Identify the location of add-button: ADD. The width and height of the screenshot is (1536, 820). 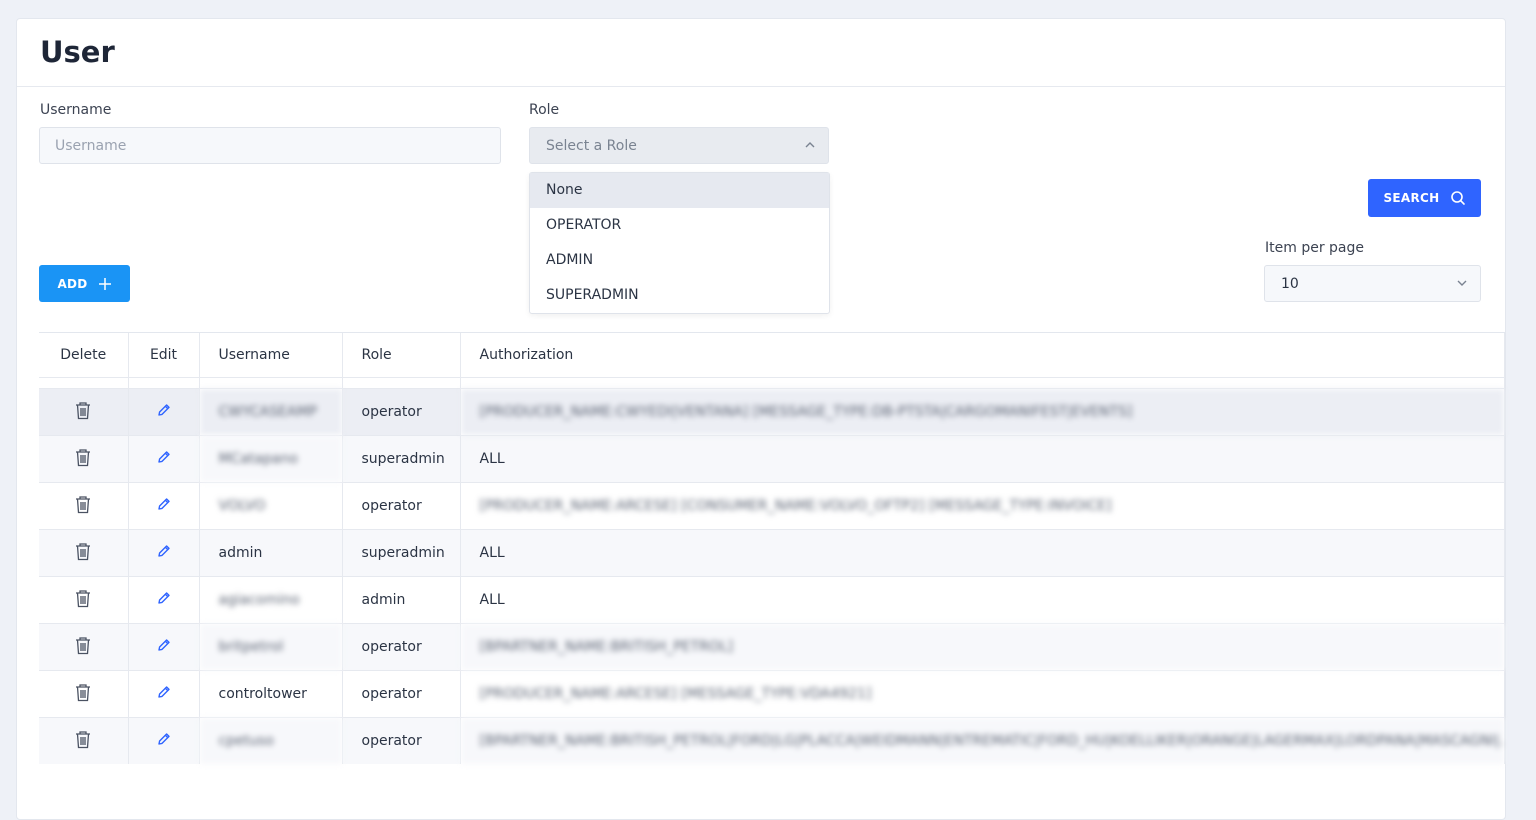
(84, 283).